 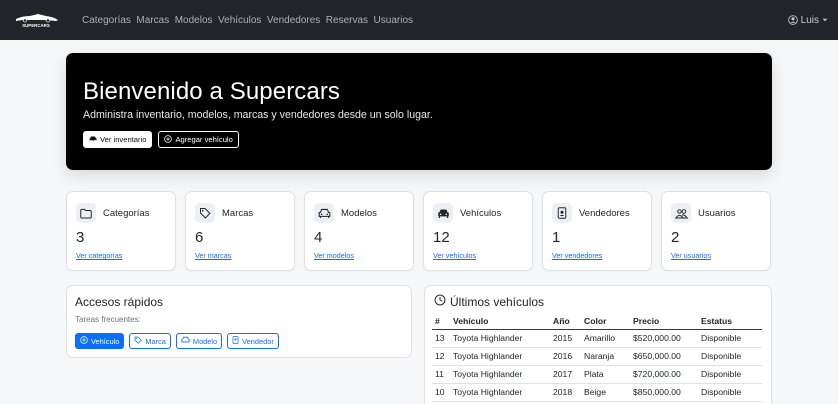 I want to click on stat-card-categorias: Categorías 3 Ver categorías, so click(x=121, y=231).